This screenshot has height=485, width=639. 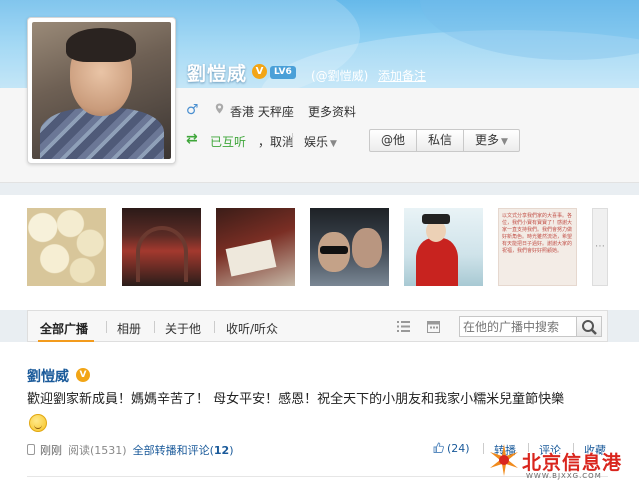 What do you see at coordinates (441, 140) in the screenshot?
I see `private-message-button: 私信` at bounding box center [441, 140].